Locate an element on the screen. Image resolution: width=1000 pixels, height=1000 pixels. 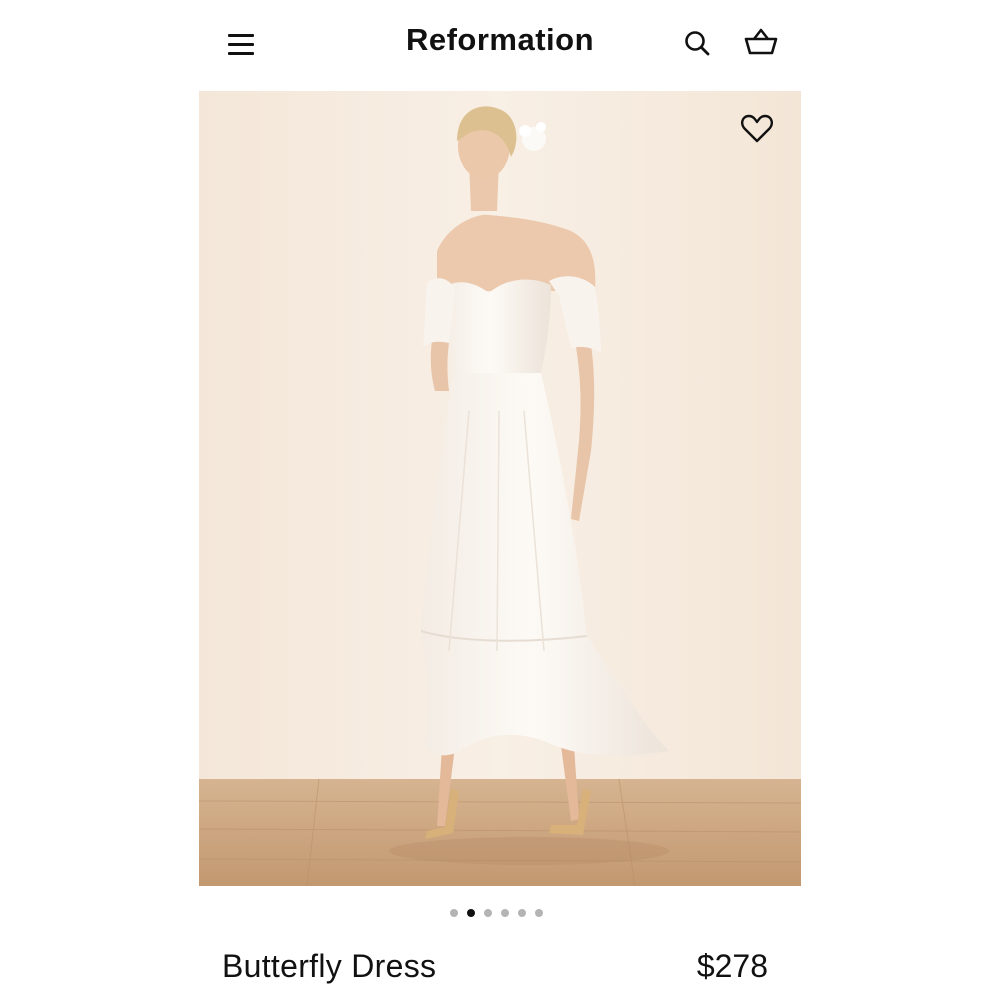
product-name: Butterfly Dress is located at coordinates (329, 966).